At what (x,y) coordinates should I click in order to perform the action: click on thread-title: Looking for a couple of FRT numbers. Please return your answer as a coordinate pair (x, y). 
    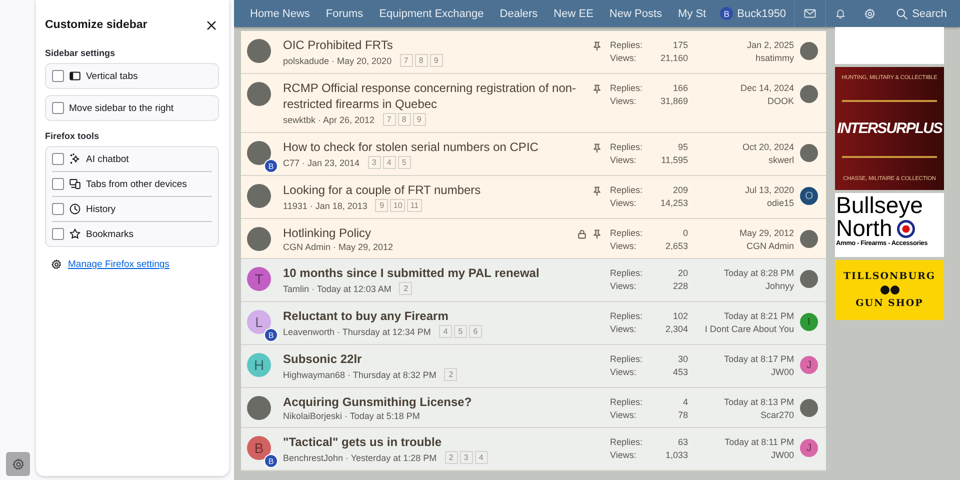
    Looking at the image, I should click on (434, 190).